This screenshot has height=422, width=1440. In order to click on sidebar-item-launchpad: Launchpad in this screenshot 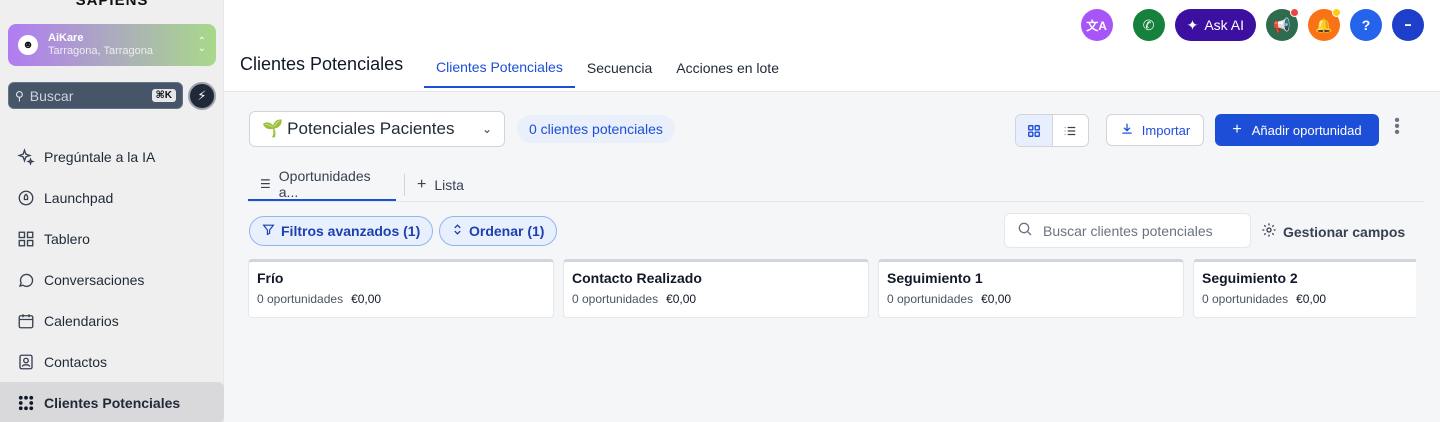, I will do `click(112, 197)`.